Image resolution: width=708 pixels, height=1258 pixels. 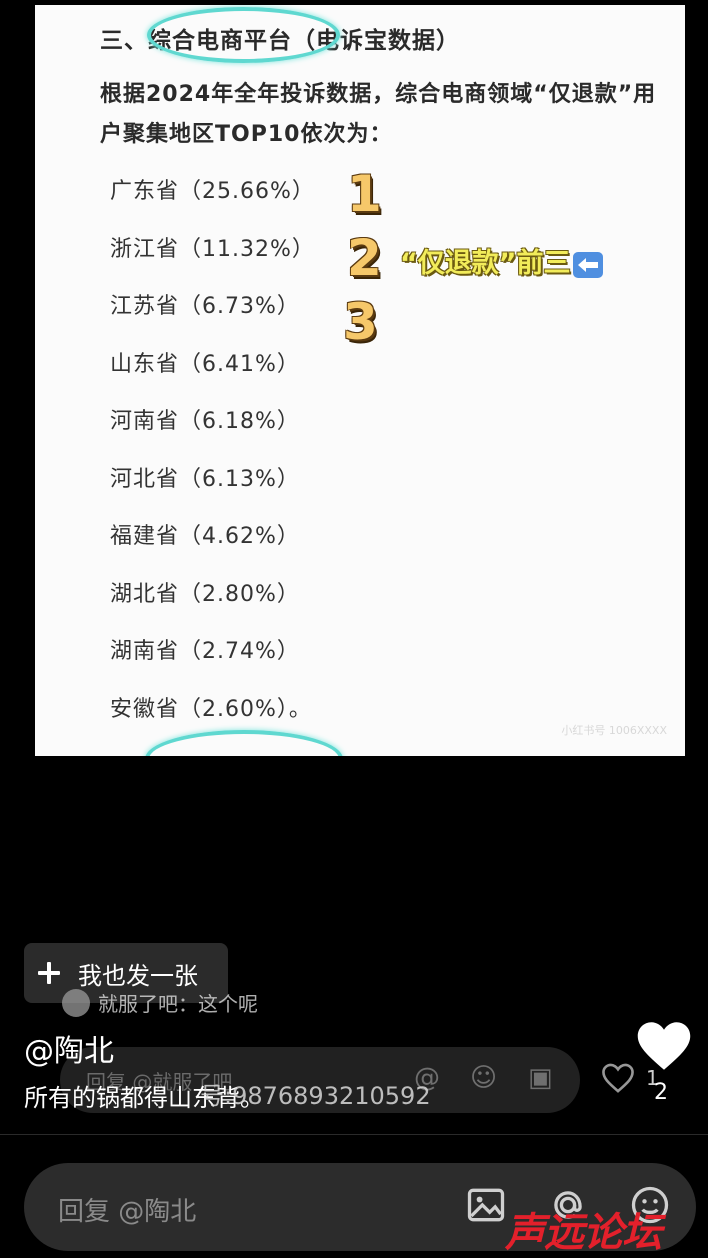 What do you see at coordinates (243, 35) in the screenshot?
I see `highlight-ring-top` at bounding box center [243, 35].